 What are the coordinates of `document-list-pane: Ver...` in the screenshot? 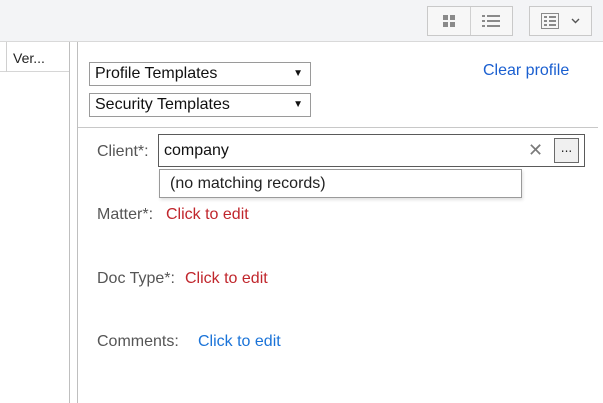 It's located at (35, 222).